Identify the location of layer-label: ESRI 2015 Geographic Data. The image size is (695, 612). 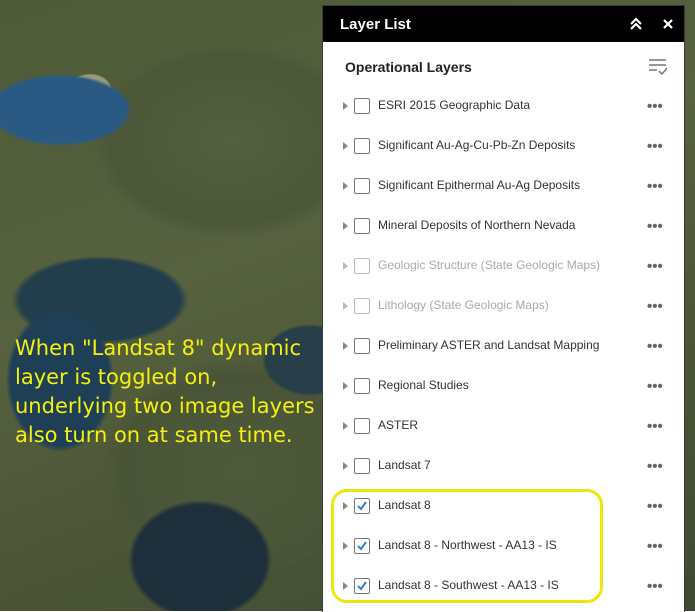
(454, 105).